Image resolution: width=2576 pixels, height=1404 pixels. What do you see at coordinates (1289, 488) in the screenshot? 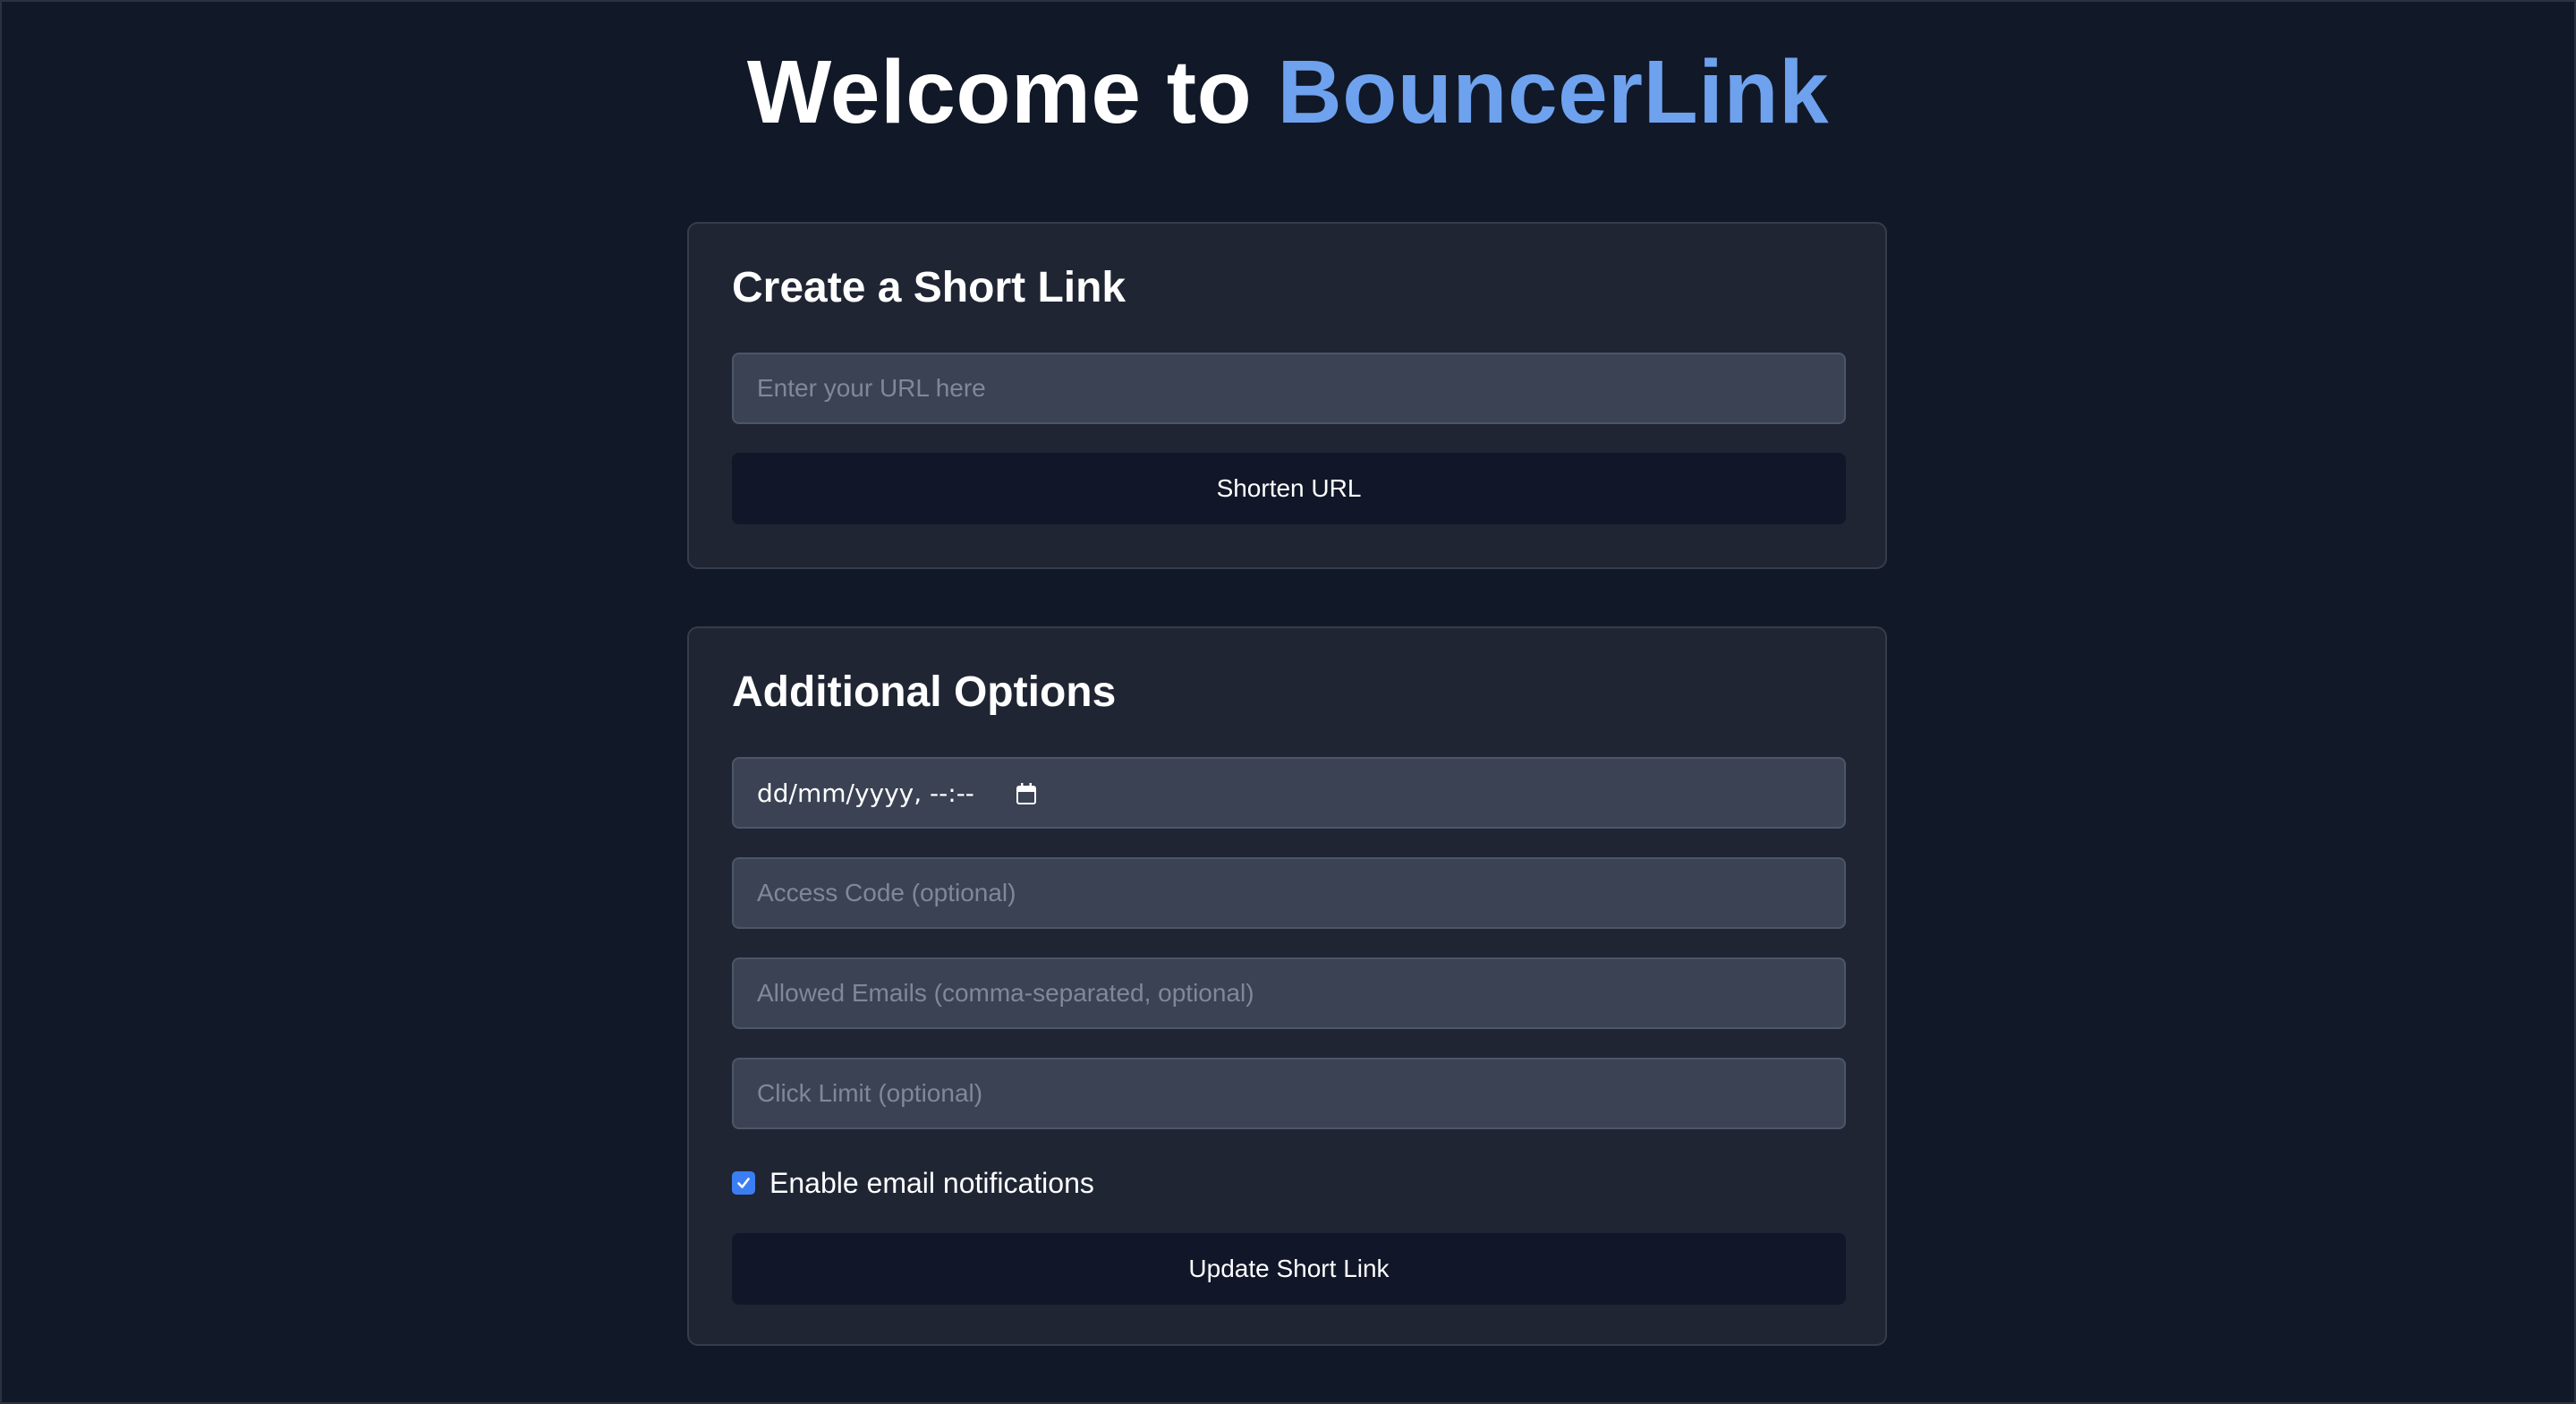
I see `shorten-url-button: Shorten URL` at bounding box center [1289, 488].